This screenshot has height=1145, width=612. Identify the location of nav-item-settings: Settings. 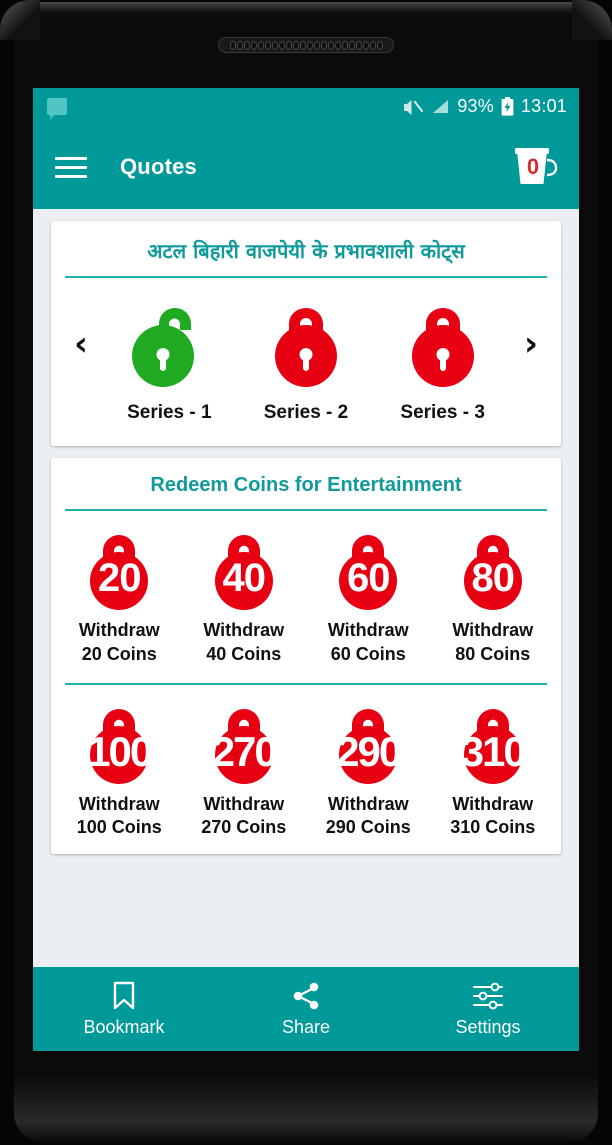
(488, 1009).